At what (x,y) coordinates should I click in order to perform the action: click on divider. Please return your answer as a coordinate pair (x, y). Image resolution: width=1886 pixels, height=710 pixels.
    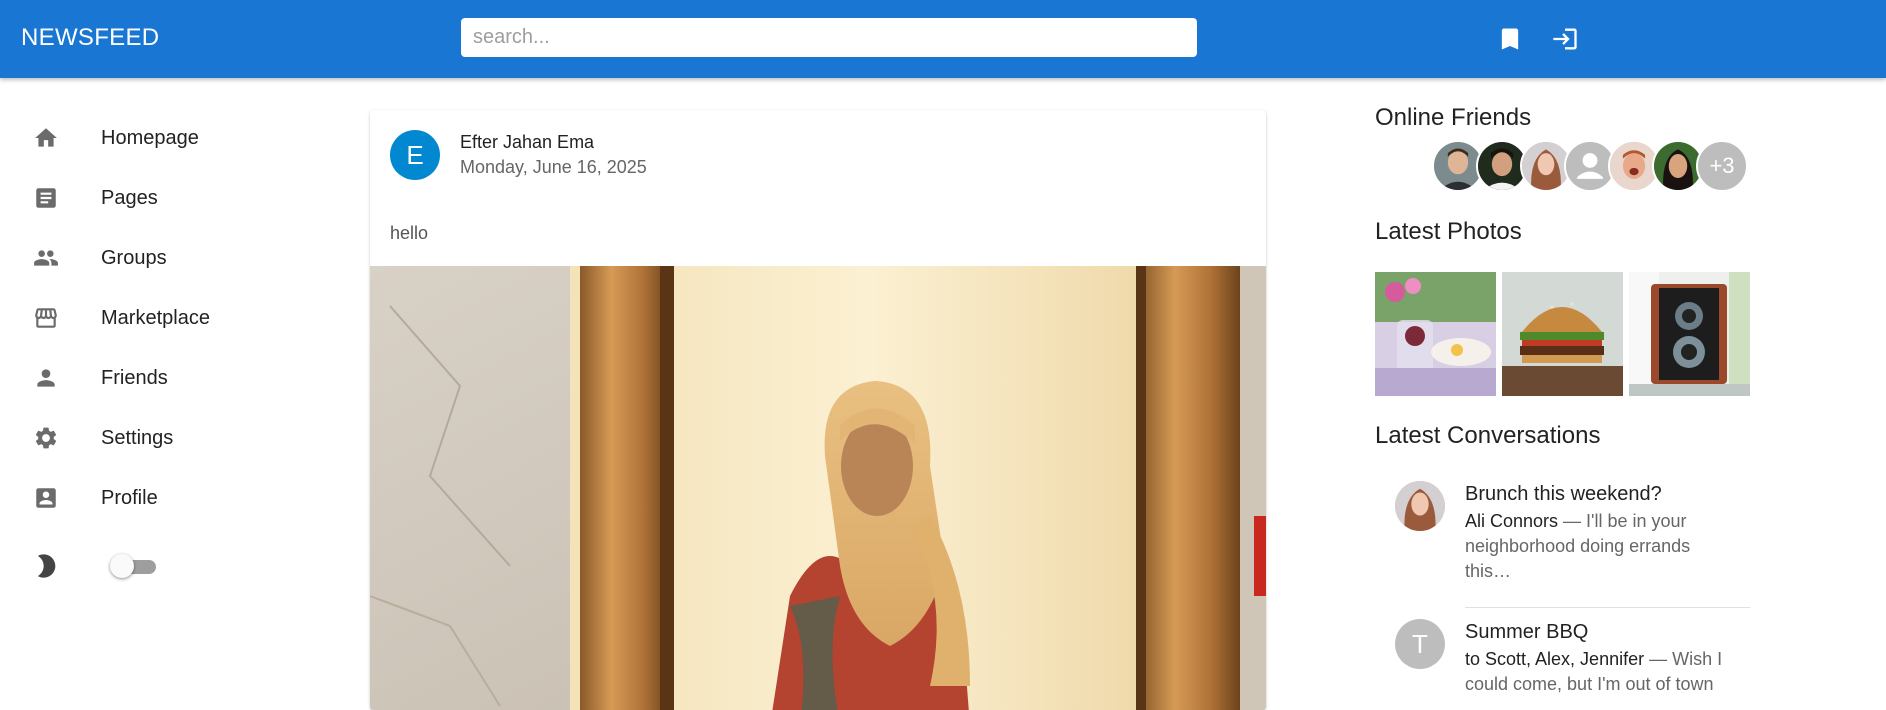
    Looking at the image, I should click on (1607, 607).